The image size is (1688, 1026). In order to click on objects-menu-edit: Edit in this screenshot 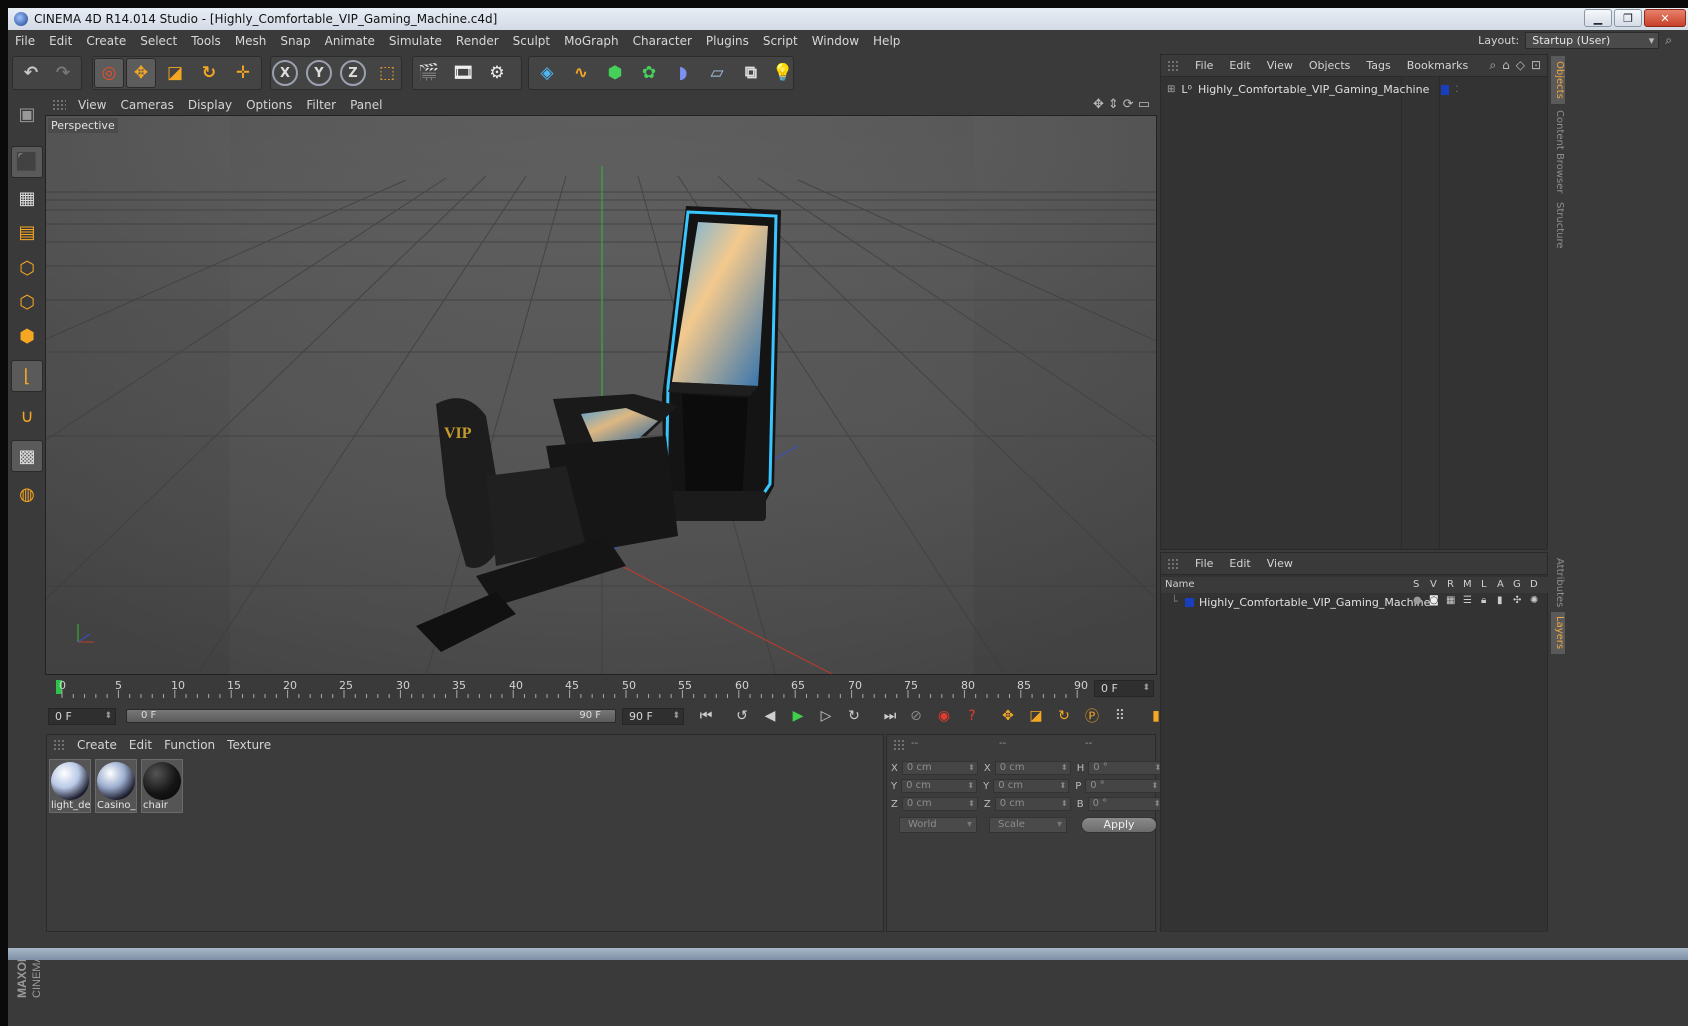, I will do `click(1239, 65)`.